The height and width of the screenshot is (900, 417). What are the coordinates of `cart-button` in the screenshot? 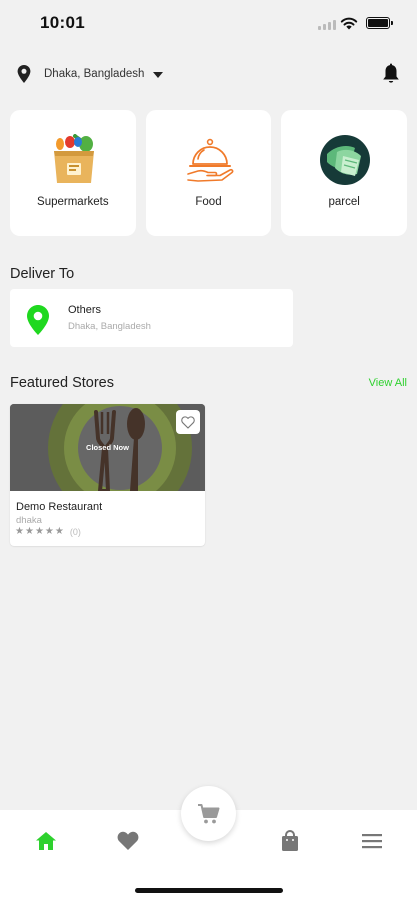 It's located at (208, 813).